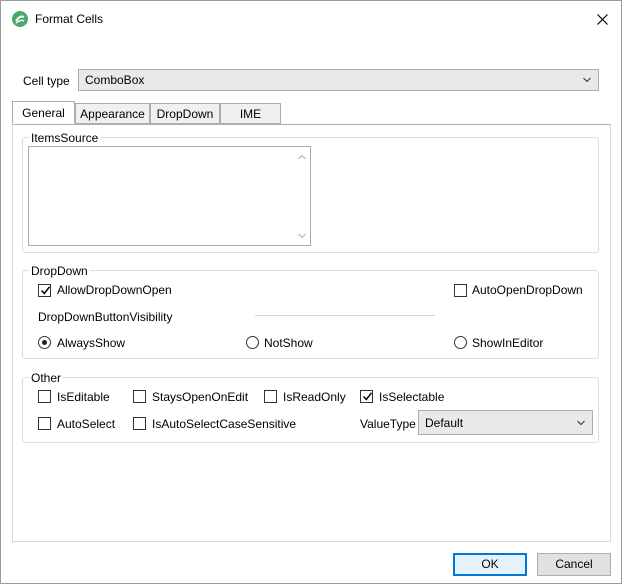 The image size is (622, 584). Describe the element at coordinates (302, 236) in the screenshot. I see `scroll-down-icon` at that location.